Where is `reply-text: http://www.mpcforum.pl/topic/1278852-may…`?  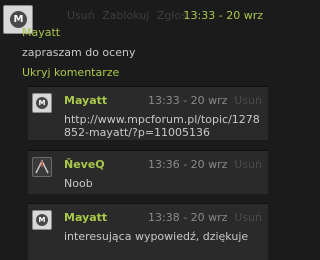 reply-text: http://www.mpcforum.pl/topic/1278852-may… is located at coordinates (162, 126).